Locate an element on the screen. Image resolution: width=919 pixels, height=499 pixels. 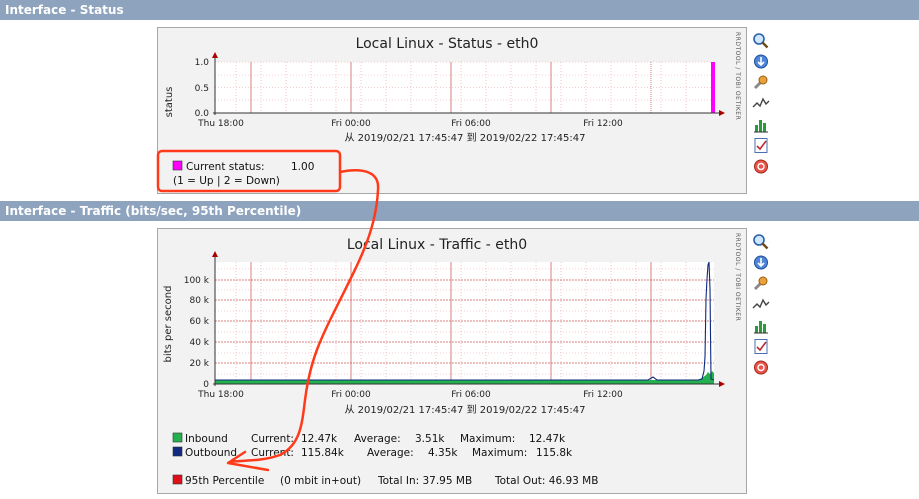
outbound-current-value: 115.84k is located at coordinates (323, 453).